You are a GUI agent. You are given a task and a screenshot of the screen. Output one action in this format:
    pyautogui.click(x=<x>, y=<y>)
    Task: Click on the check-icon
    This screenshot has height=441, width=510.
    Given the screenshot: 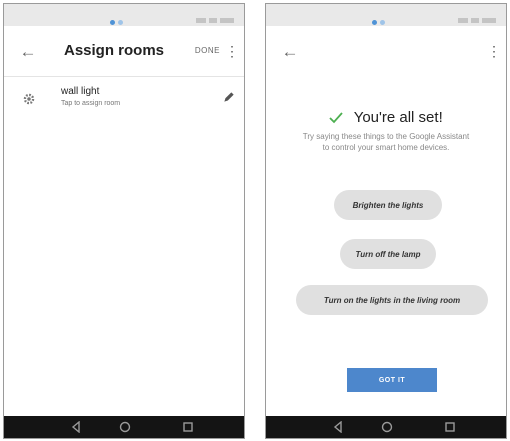 What is the action you would take?
    pyautogui.click(x=336, y=118)
    